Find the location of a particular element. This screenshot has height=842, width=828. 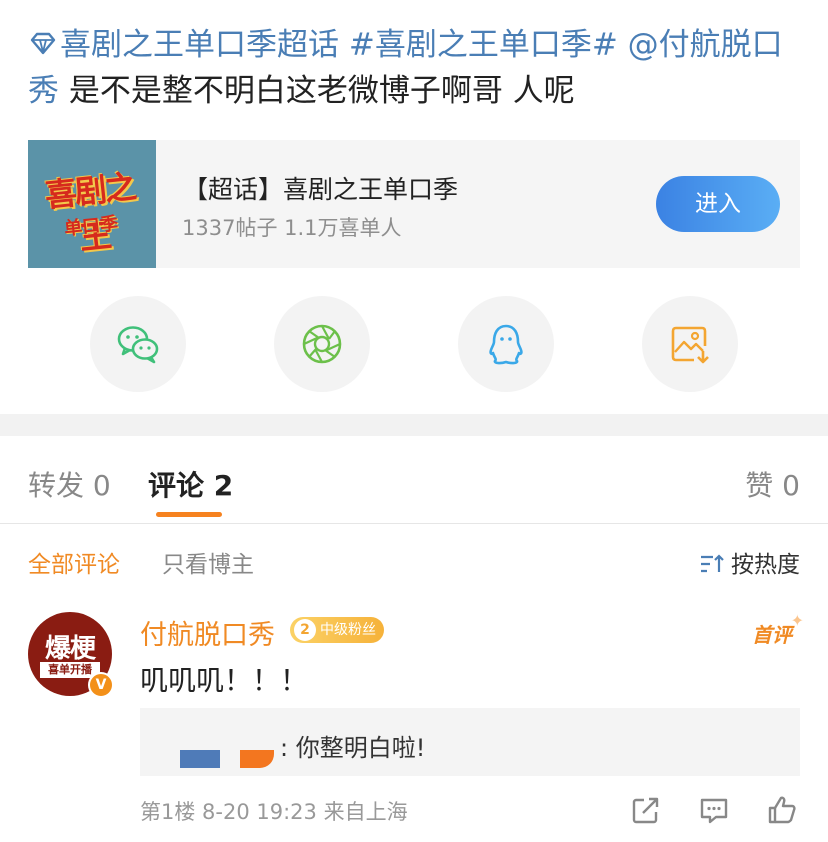

comment-author: 付航脱口秀 is located at coordinates (207, 632).